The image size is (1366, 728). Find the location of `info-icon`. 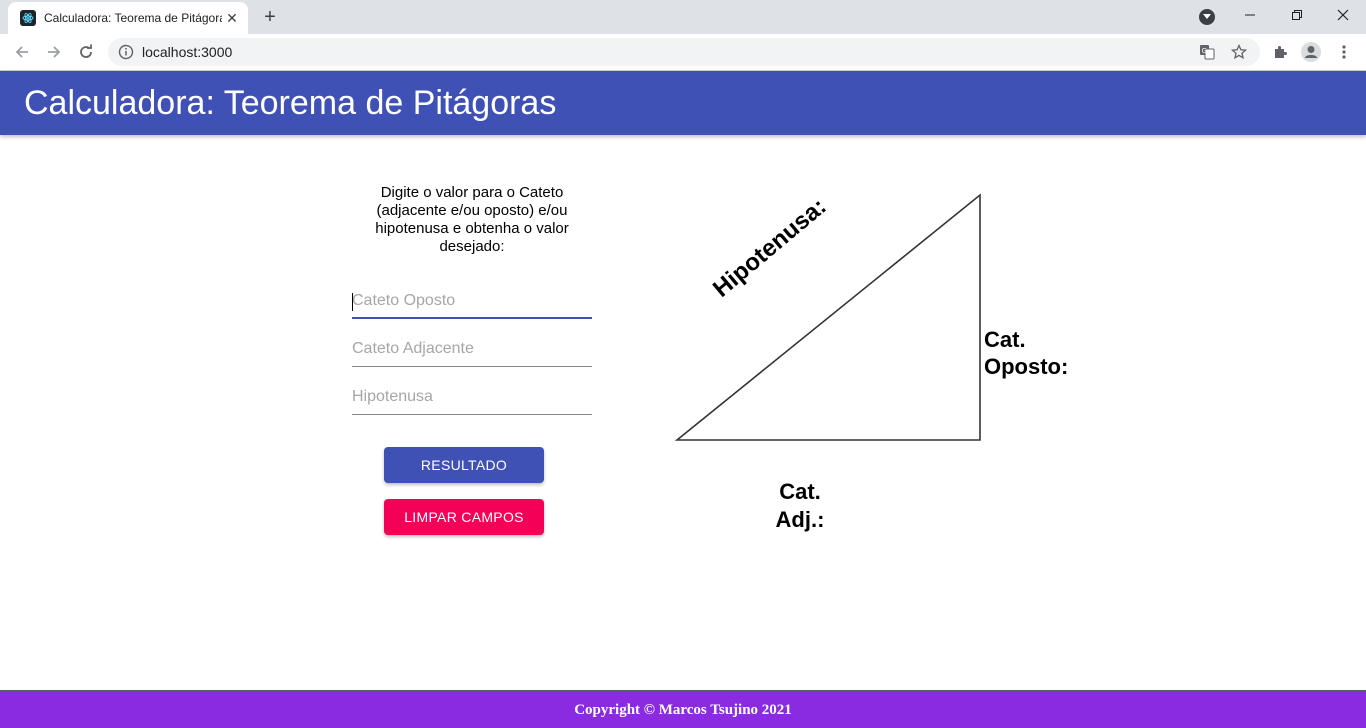

info-icon is located at coordinates (126, 52).